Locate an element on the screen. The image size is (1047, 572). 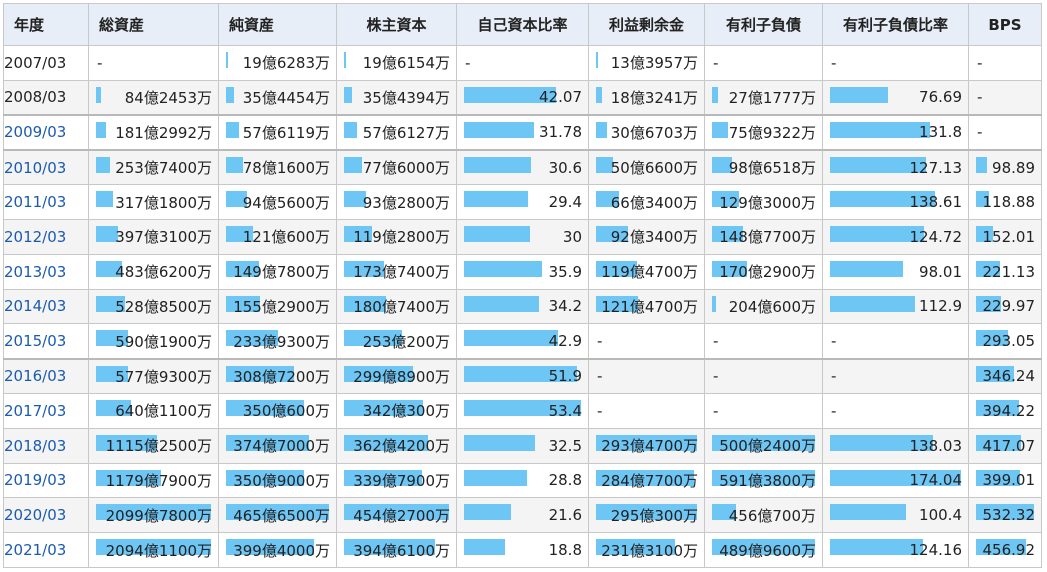
col-header-shareholders-equity: 株主資本 is located at coordinates (396, 24).